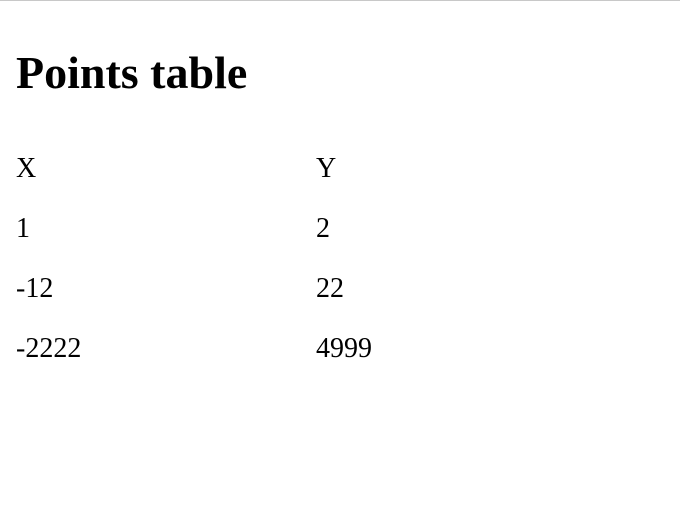 The width and height of the screenshot is (680, 530). What do you see at coordinates (35, 288) in the screenshot?
I see `table-cell-x: -12` at bounding box center [35, 288].